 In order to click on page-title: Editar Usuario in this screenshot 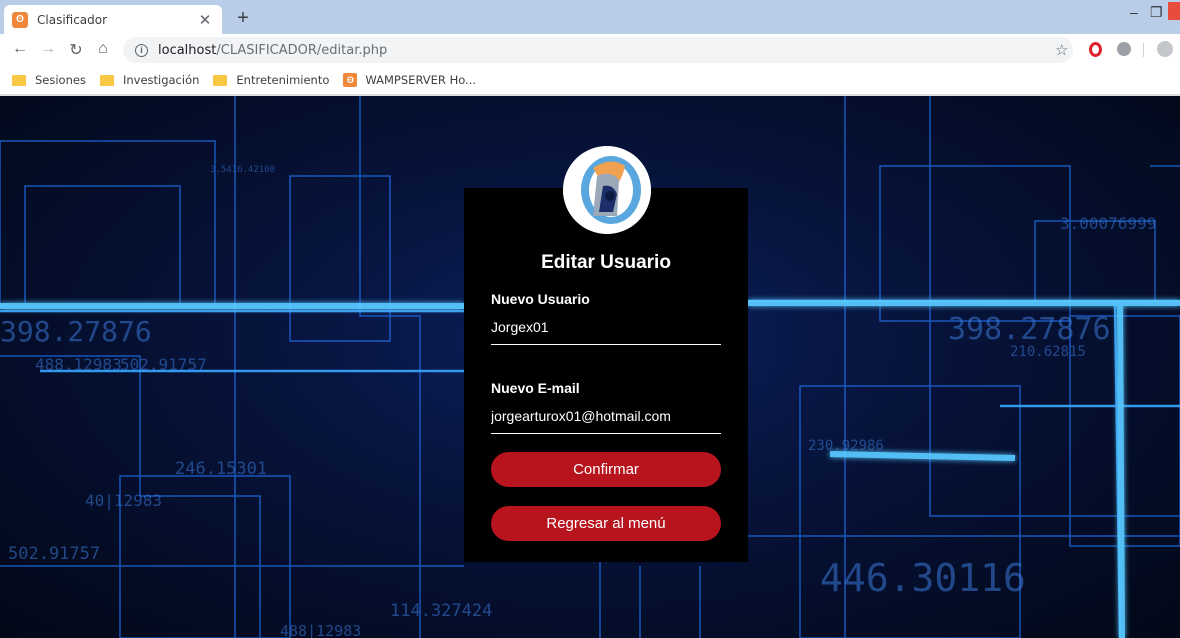, I will do `click(606, 262)`.